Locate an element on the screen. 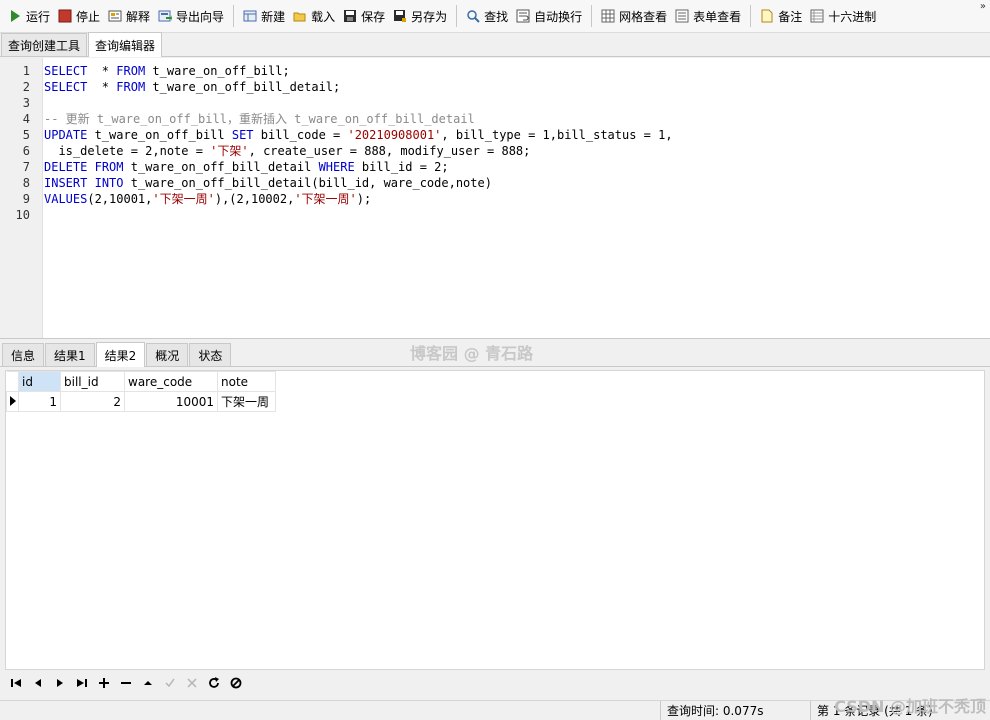  memo-button: 备注 is located at coordinates (781, 16).